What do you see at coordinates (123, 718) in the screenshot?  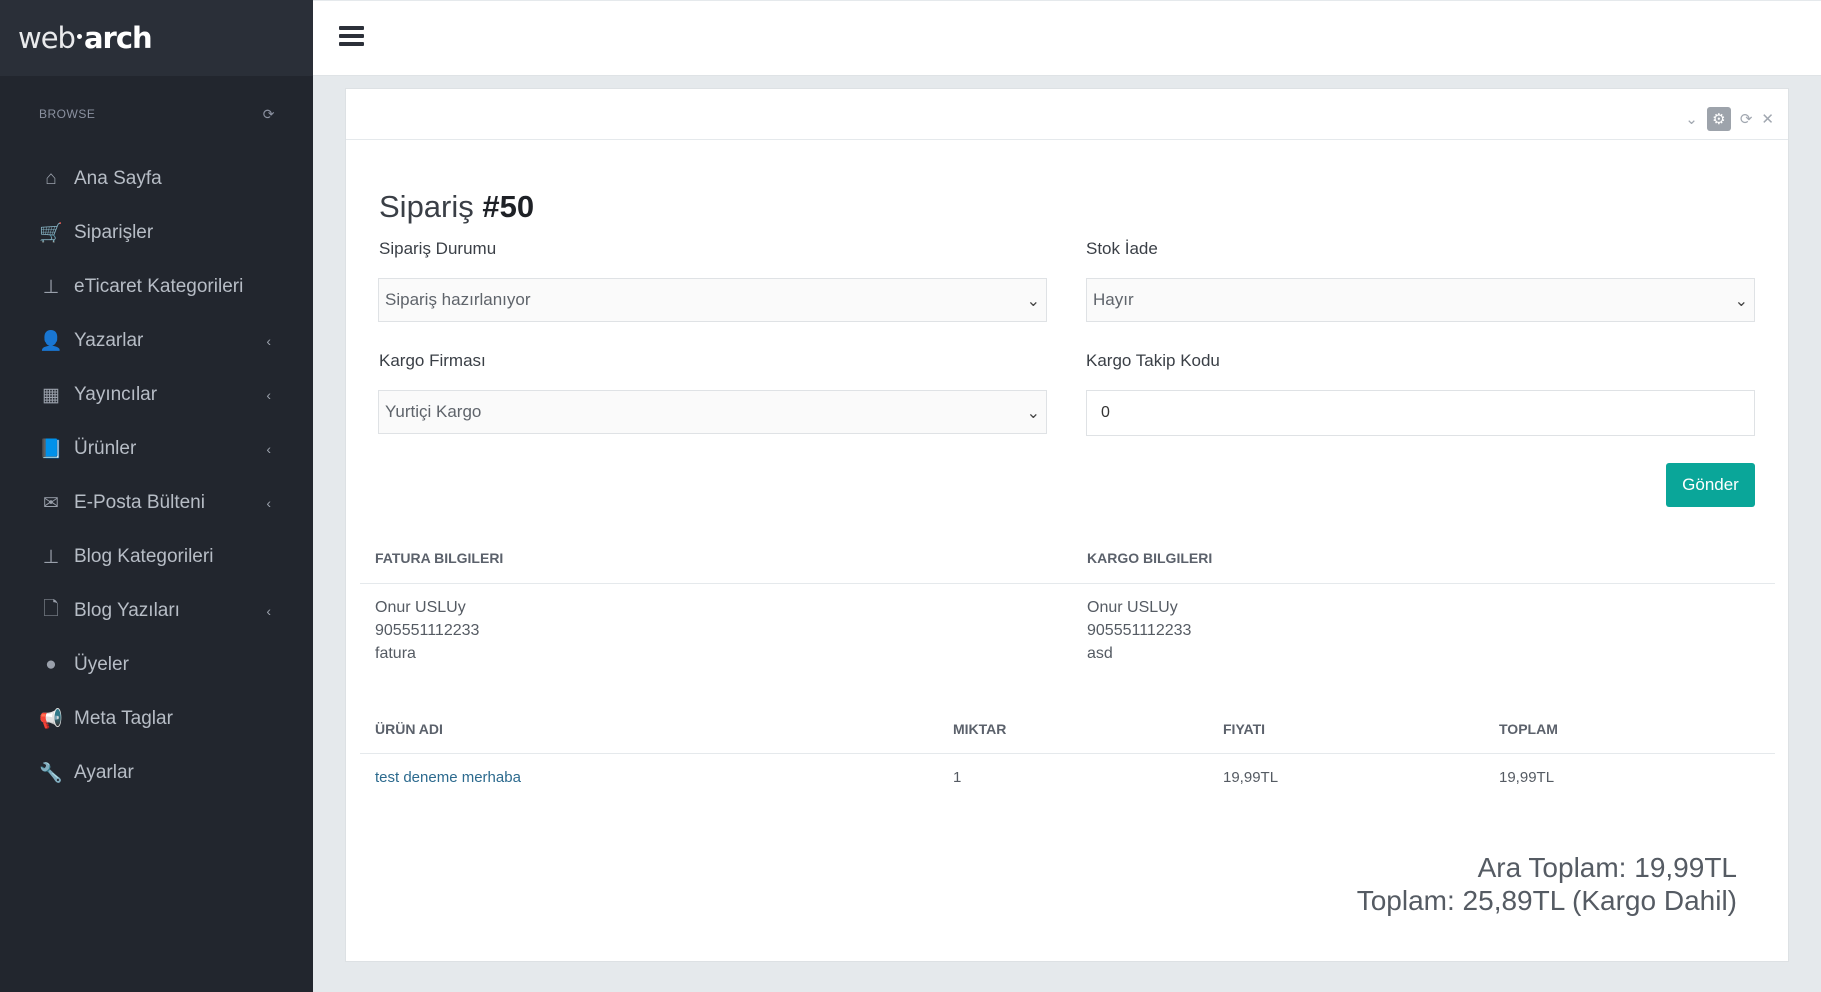 I see `sidebar-item-label: Meta Taglar` at bounding box center [123, 718].